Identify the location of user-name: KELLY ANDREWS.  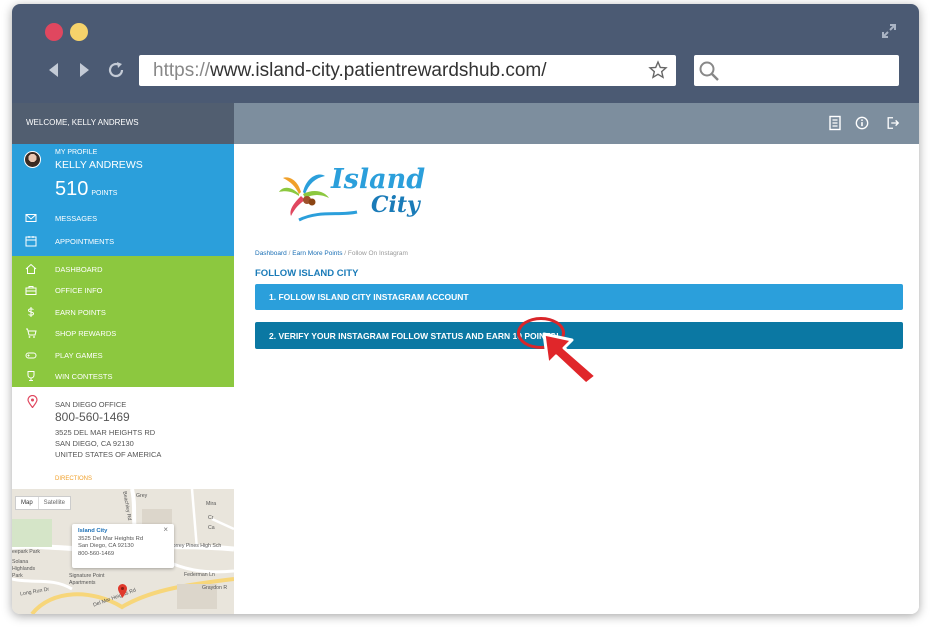
(99, 165).